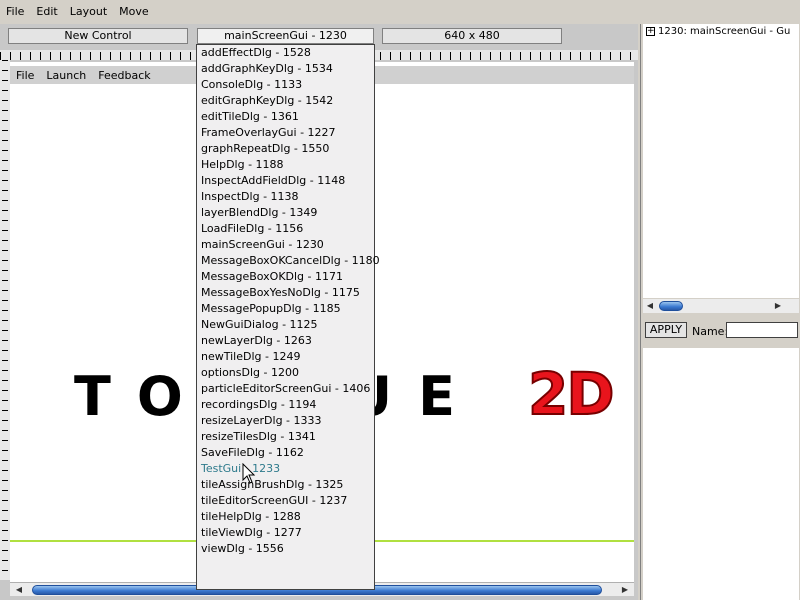 The width and height of the screenshot is (800, 600). Describe the element at coordinates (46, 12) in the screenshot. I see `menu-edit: Edit` at that location.